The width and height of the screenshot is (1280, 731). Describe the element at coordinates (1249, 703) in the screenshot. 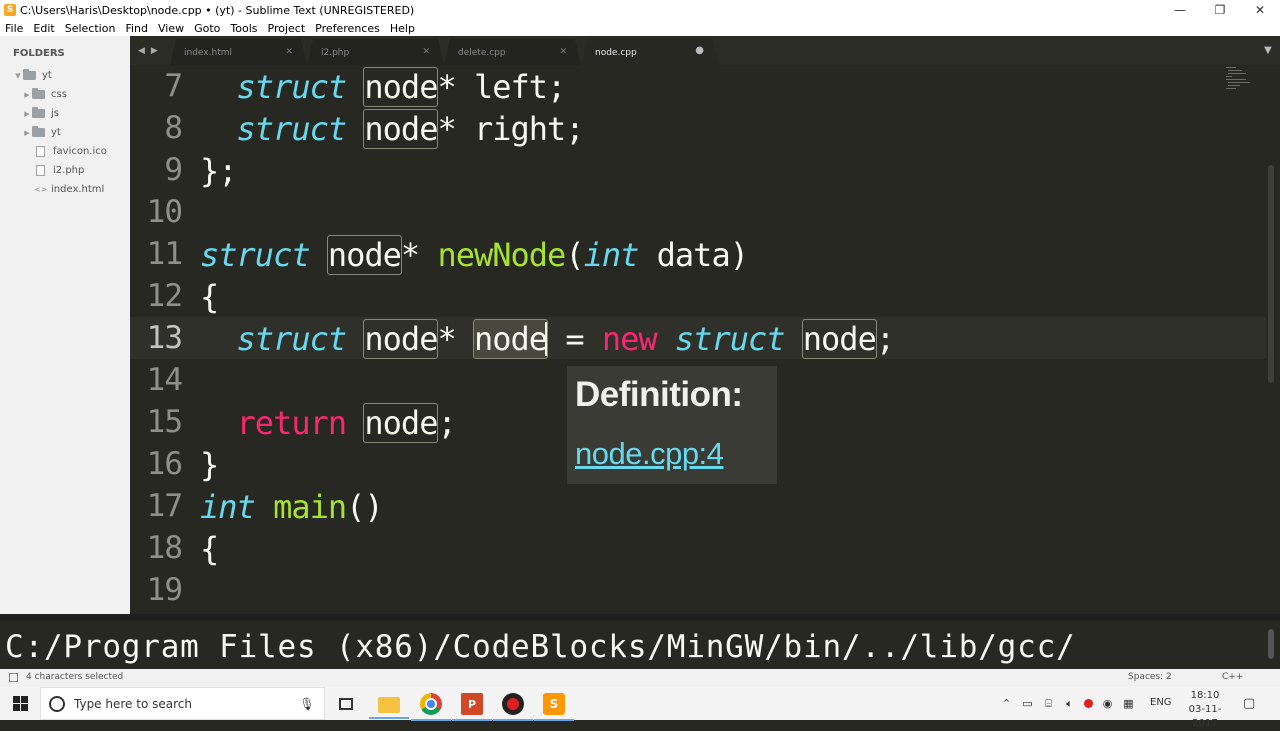

I see `action-center-icon: ▢` at that location.